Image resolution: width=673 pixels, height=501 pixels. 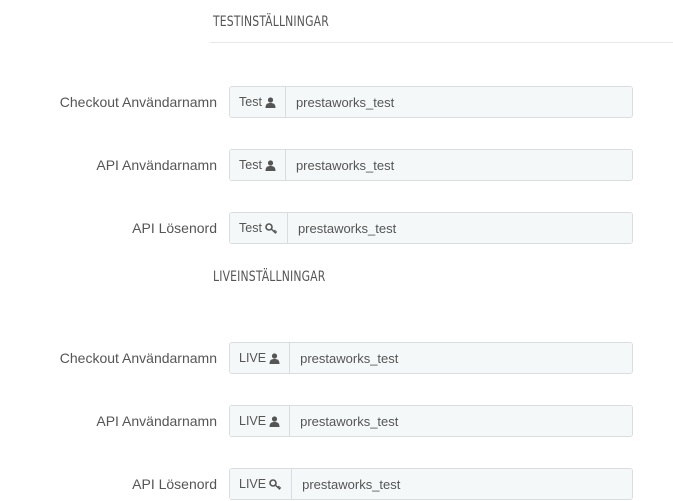 I want to click on test-api-username-group: Test prestaworks_test, so click(x=431, y=165).